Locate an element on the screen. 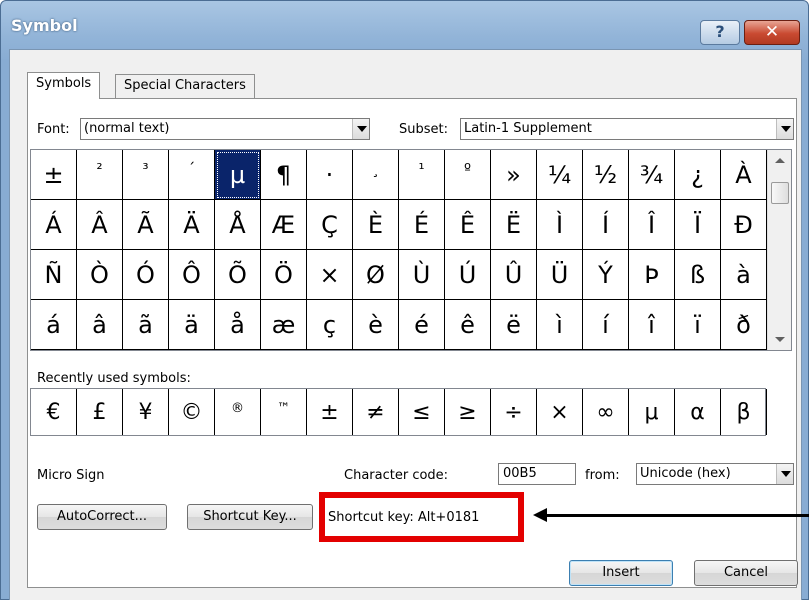 Image resolution: width=809 pixels, height=600 pixels. scroll-thumb is located at coordinates (780, 193).